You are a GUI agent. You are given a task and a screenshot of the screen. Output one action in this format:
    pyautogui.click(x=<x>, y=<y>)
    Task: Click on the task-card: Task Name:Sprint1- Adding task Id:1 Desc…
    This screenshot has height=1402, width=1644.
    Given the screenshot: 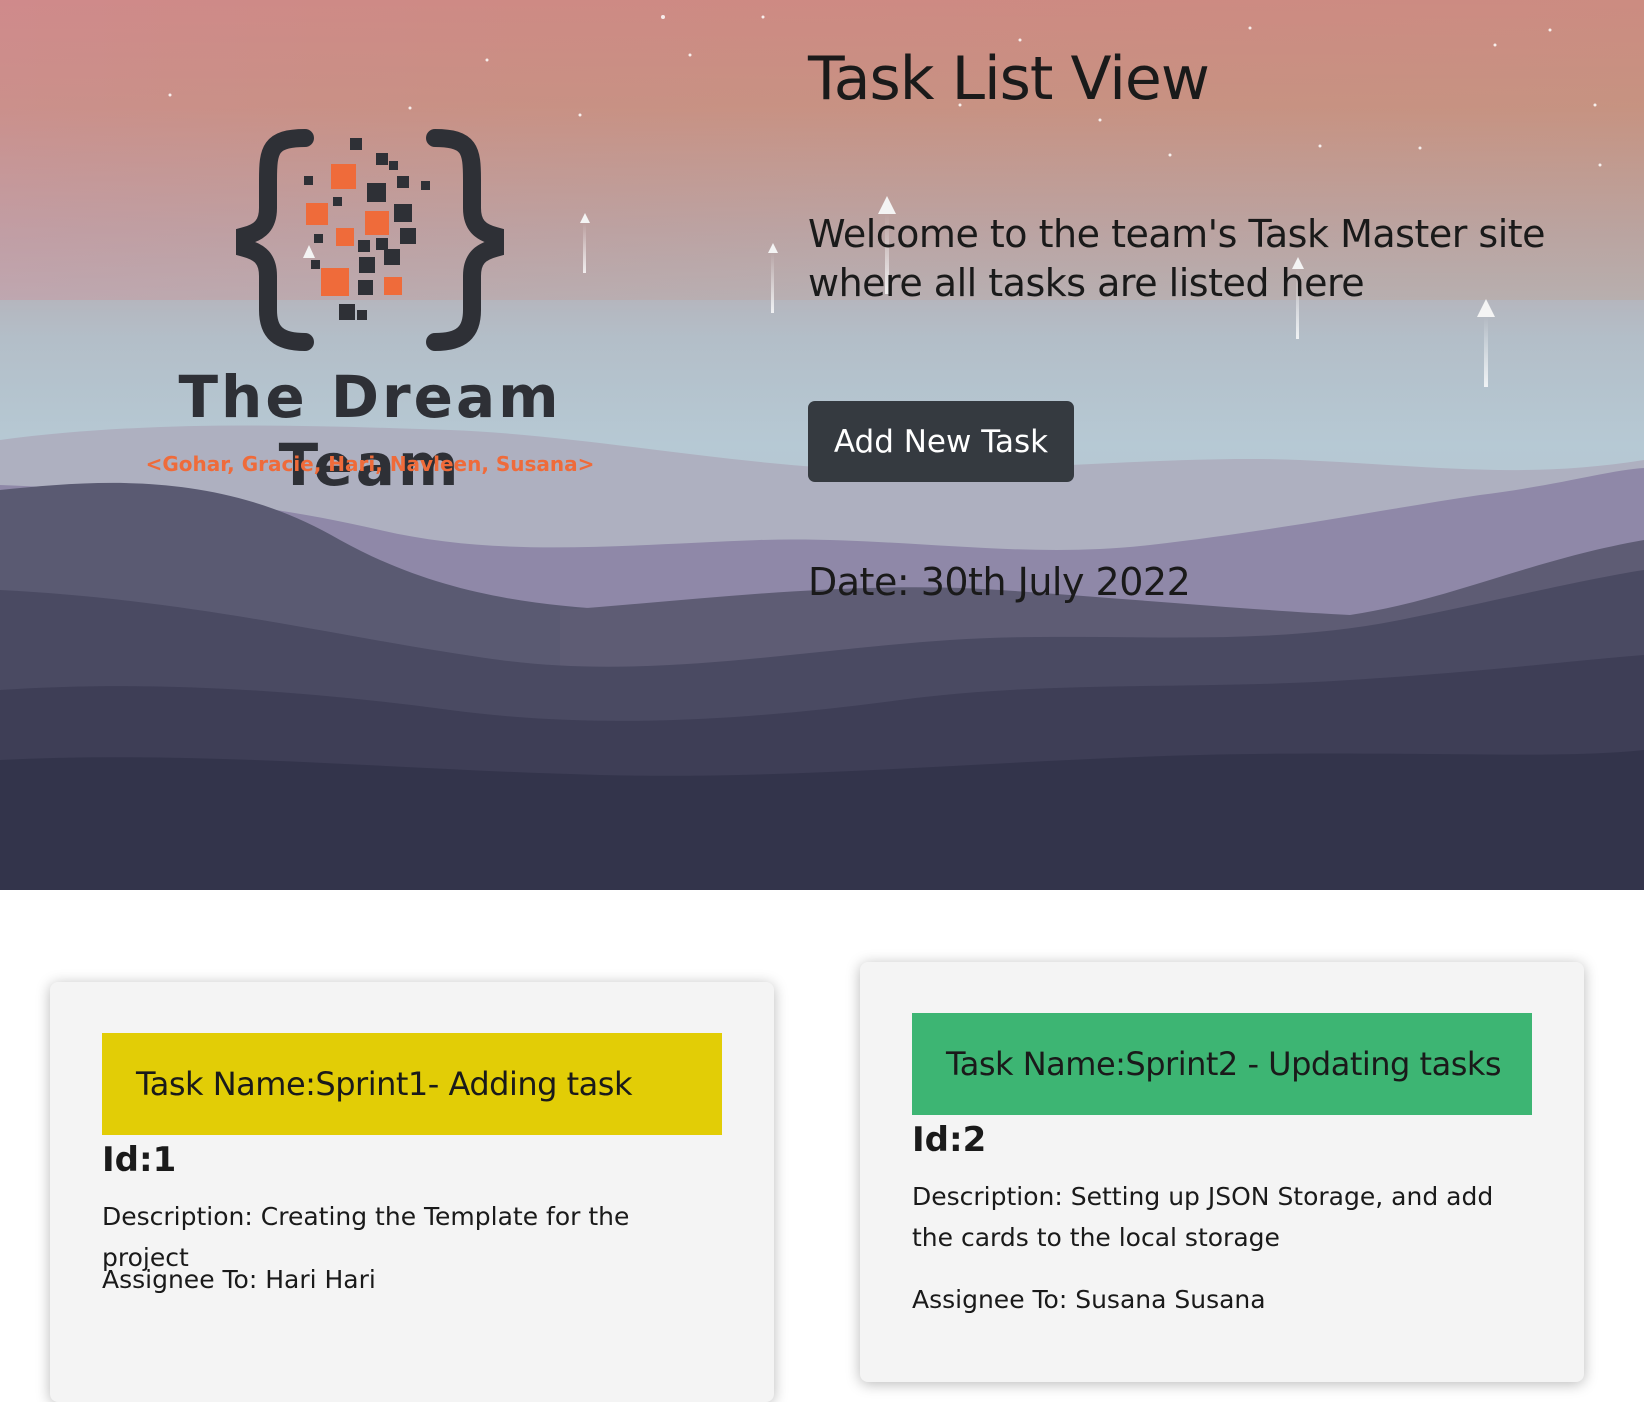 What is the action you would take?
    pyautogui.click(x=412, y=1192)
    